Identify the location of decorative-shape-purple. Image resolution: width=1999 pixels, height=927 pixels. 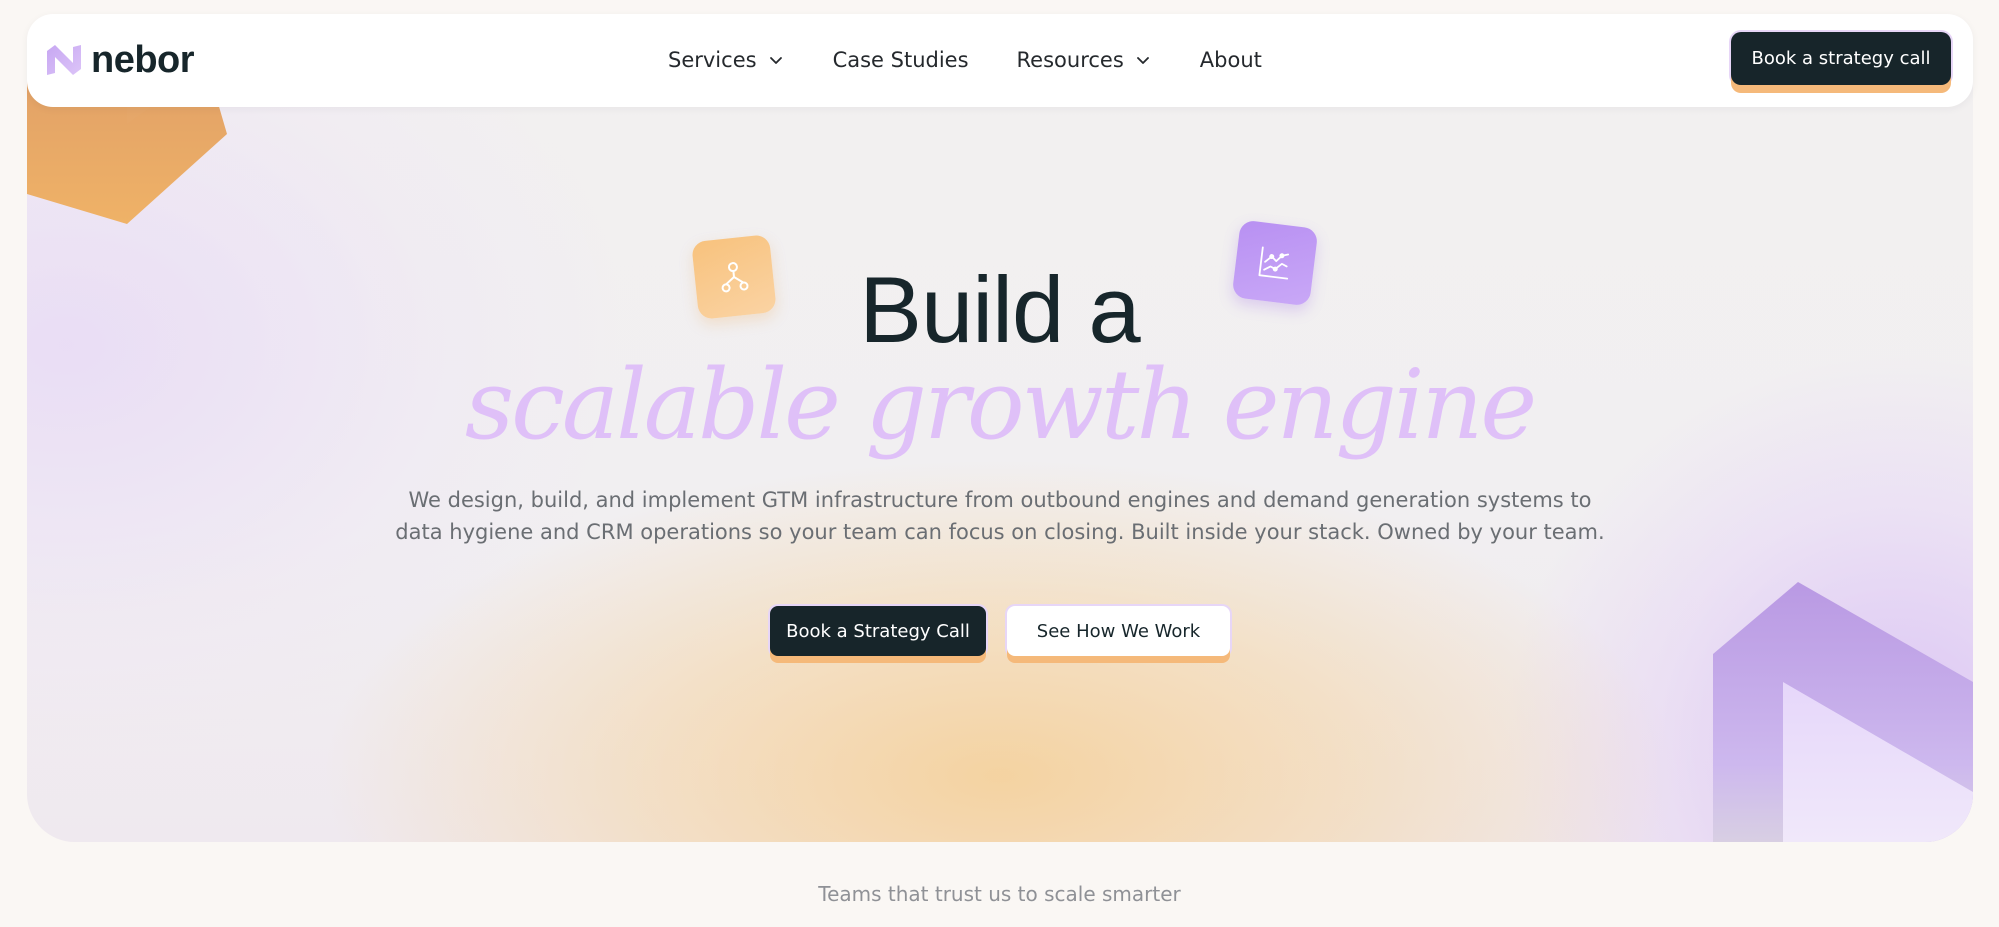
(1843, 712).